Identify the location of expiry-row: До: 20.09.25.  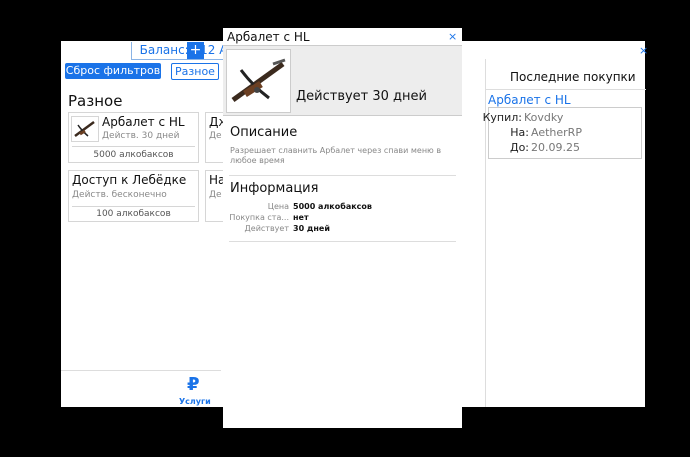
(545, 147).